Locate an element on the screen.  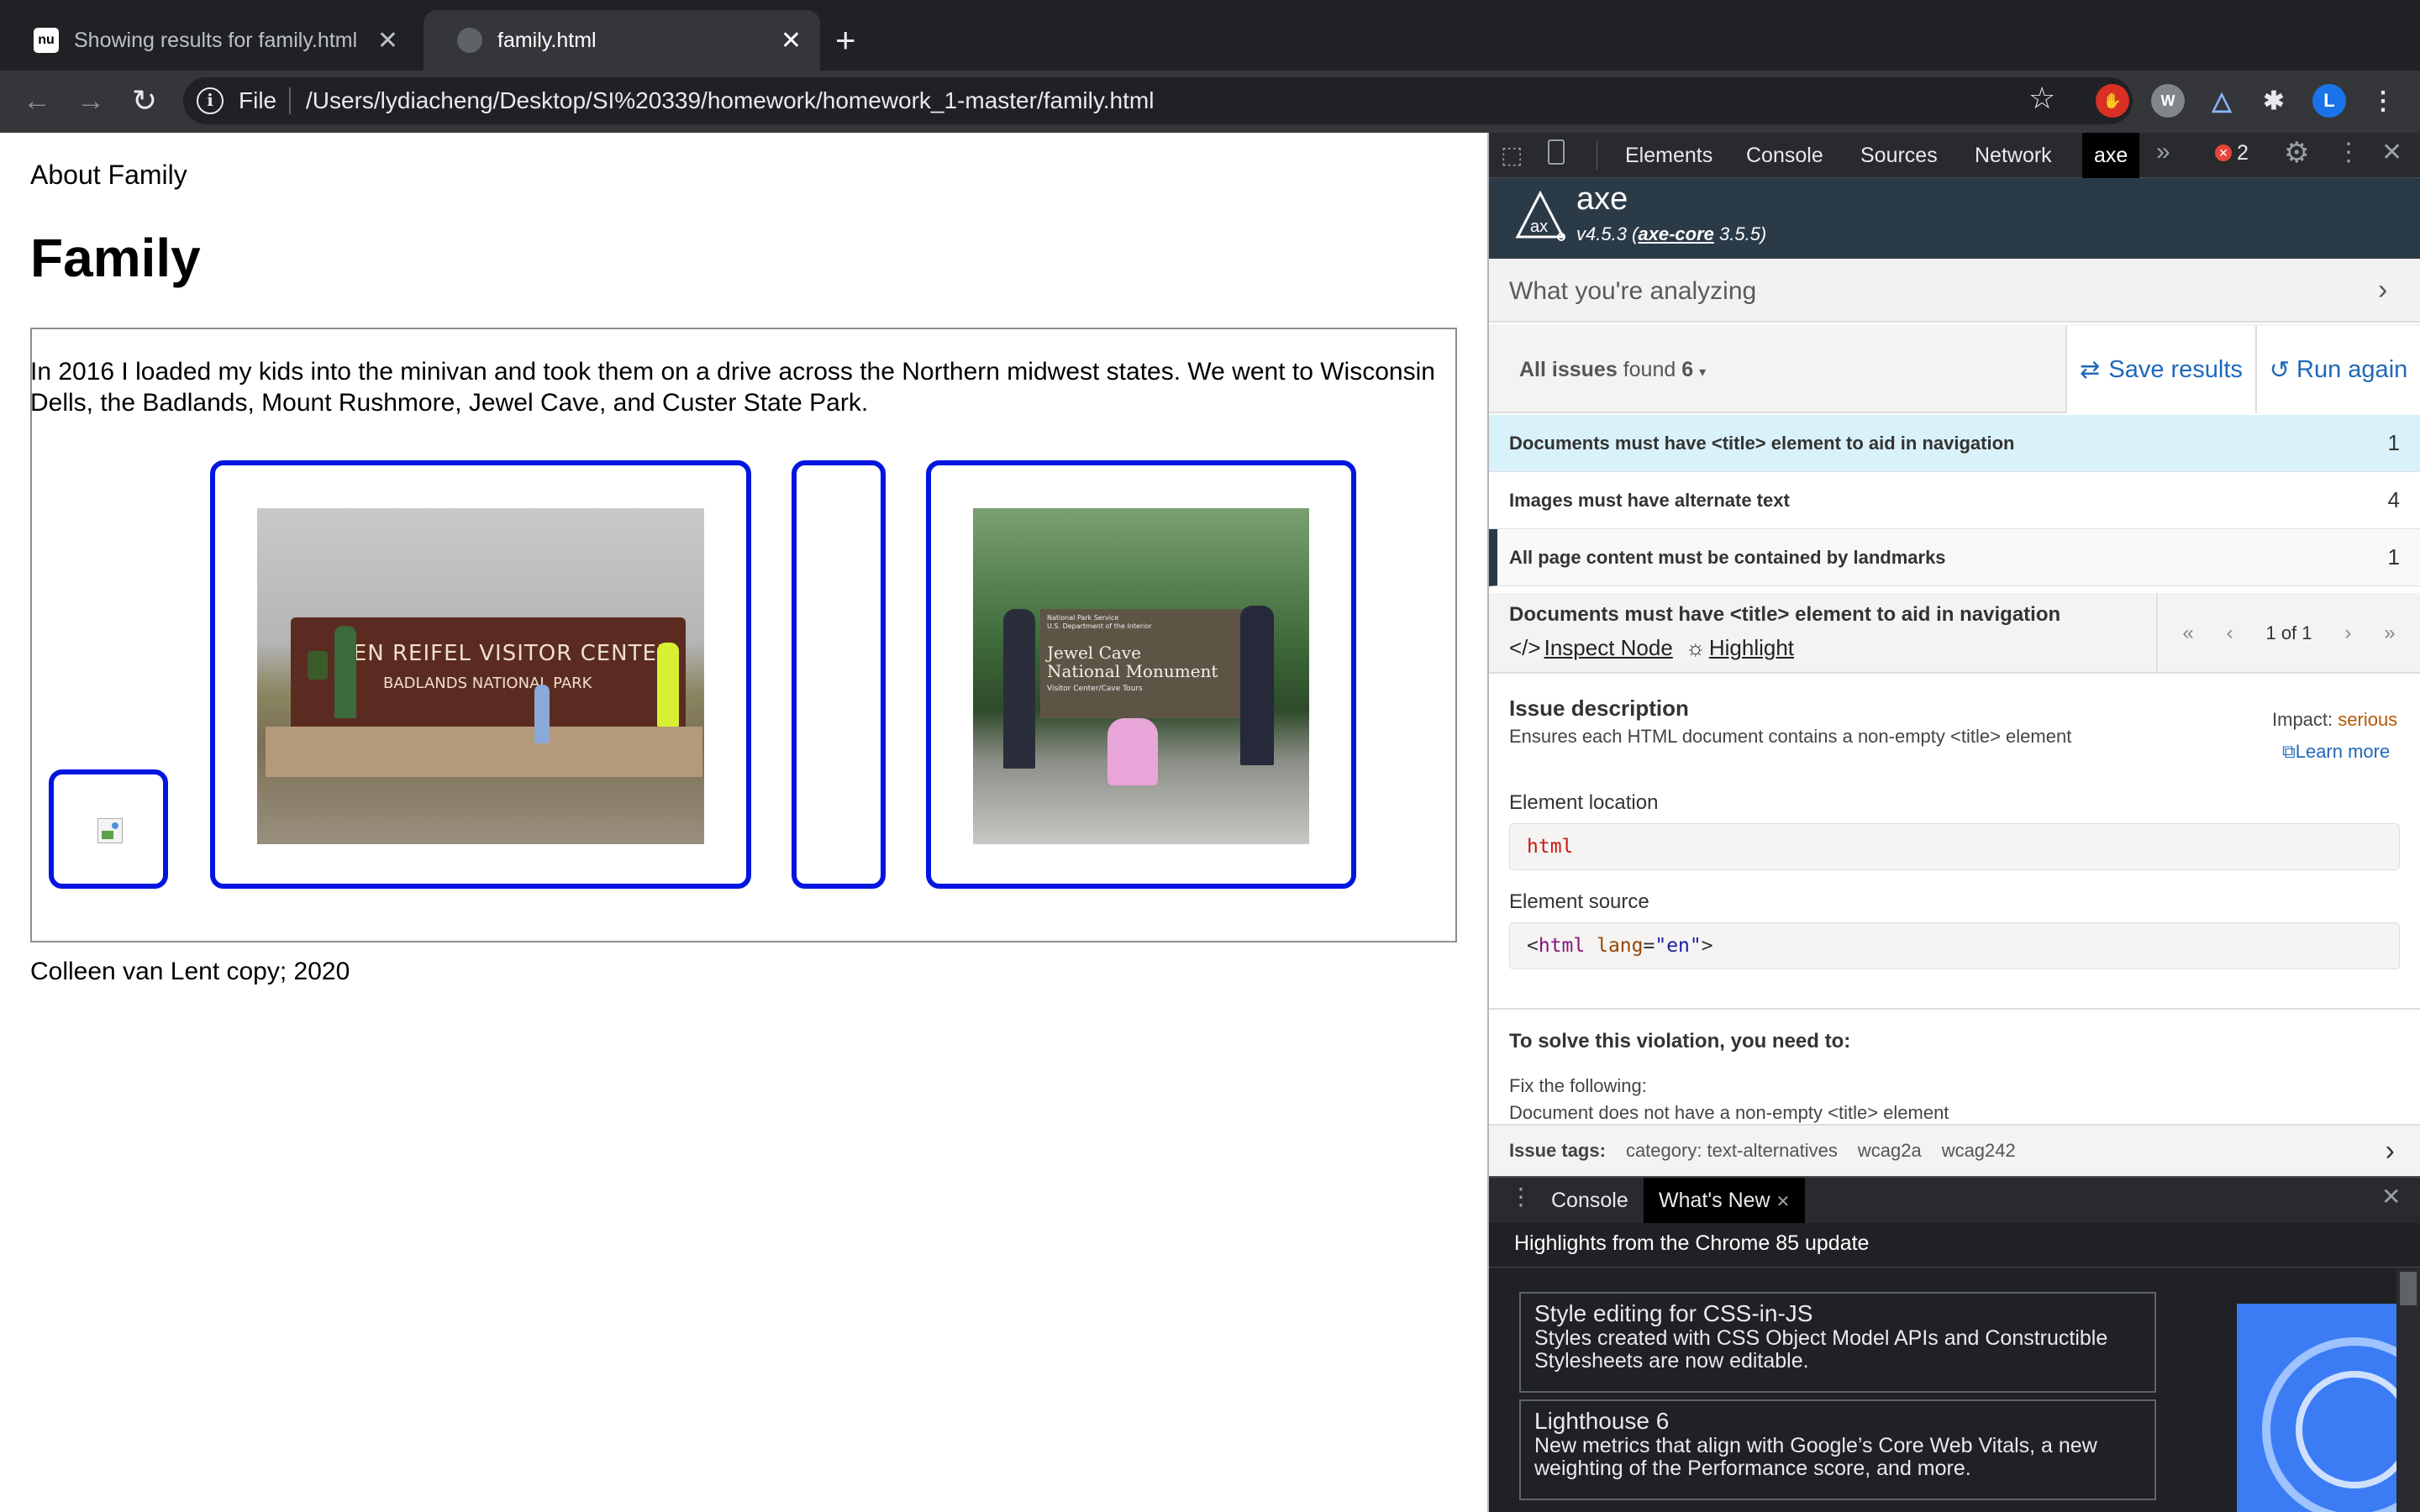
tab-results: nu Showing results for family.html ✕ is located at coordinates (208, 40).